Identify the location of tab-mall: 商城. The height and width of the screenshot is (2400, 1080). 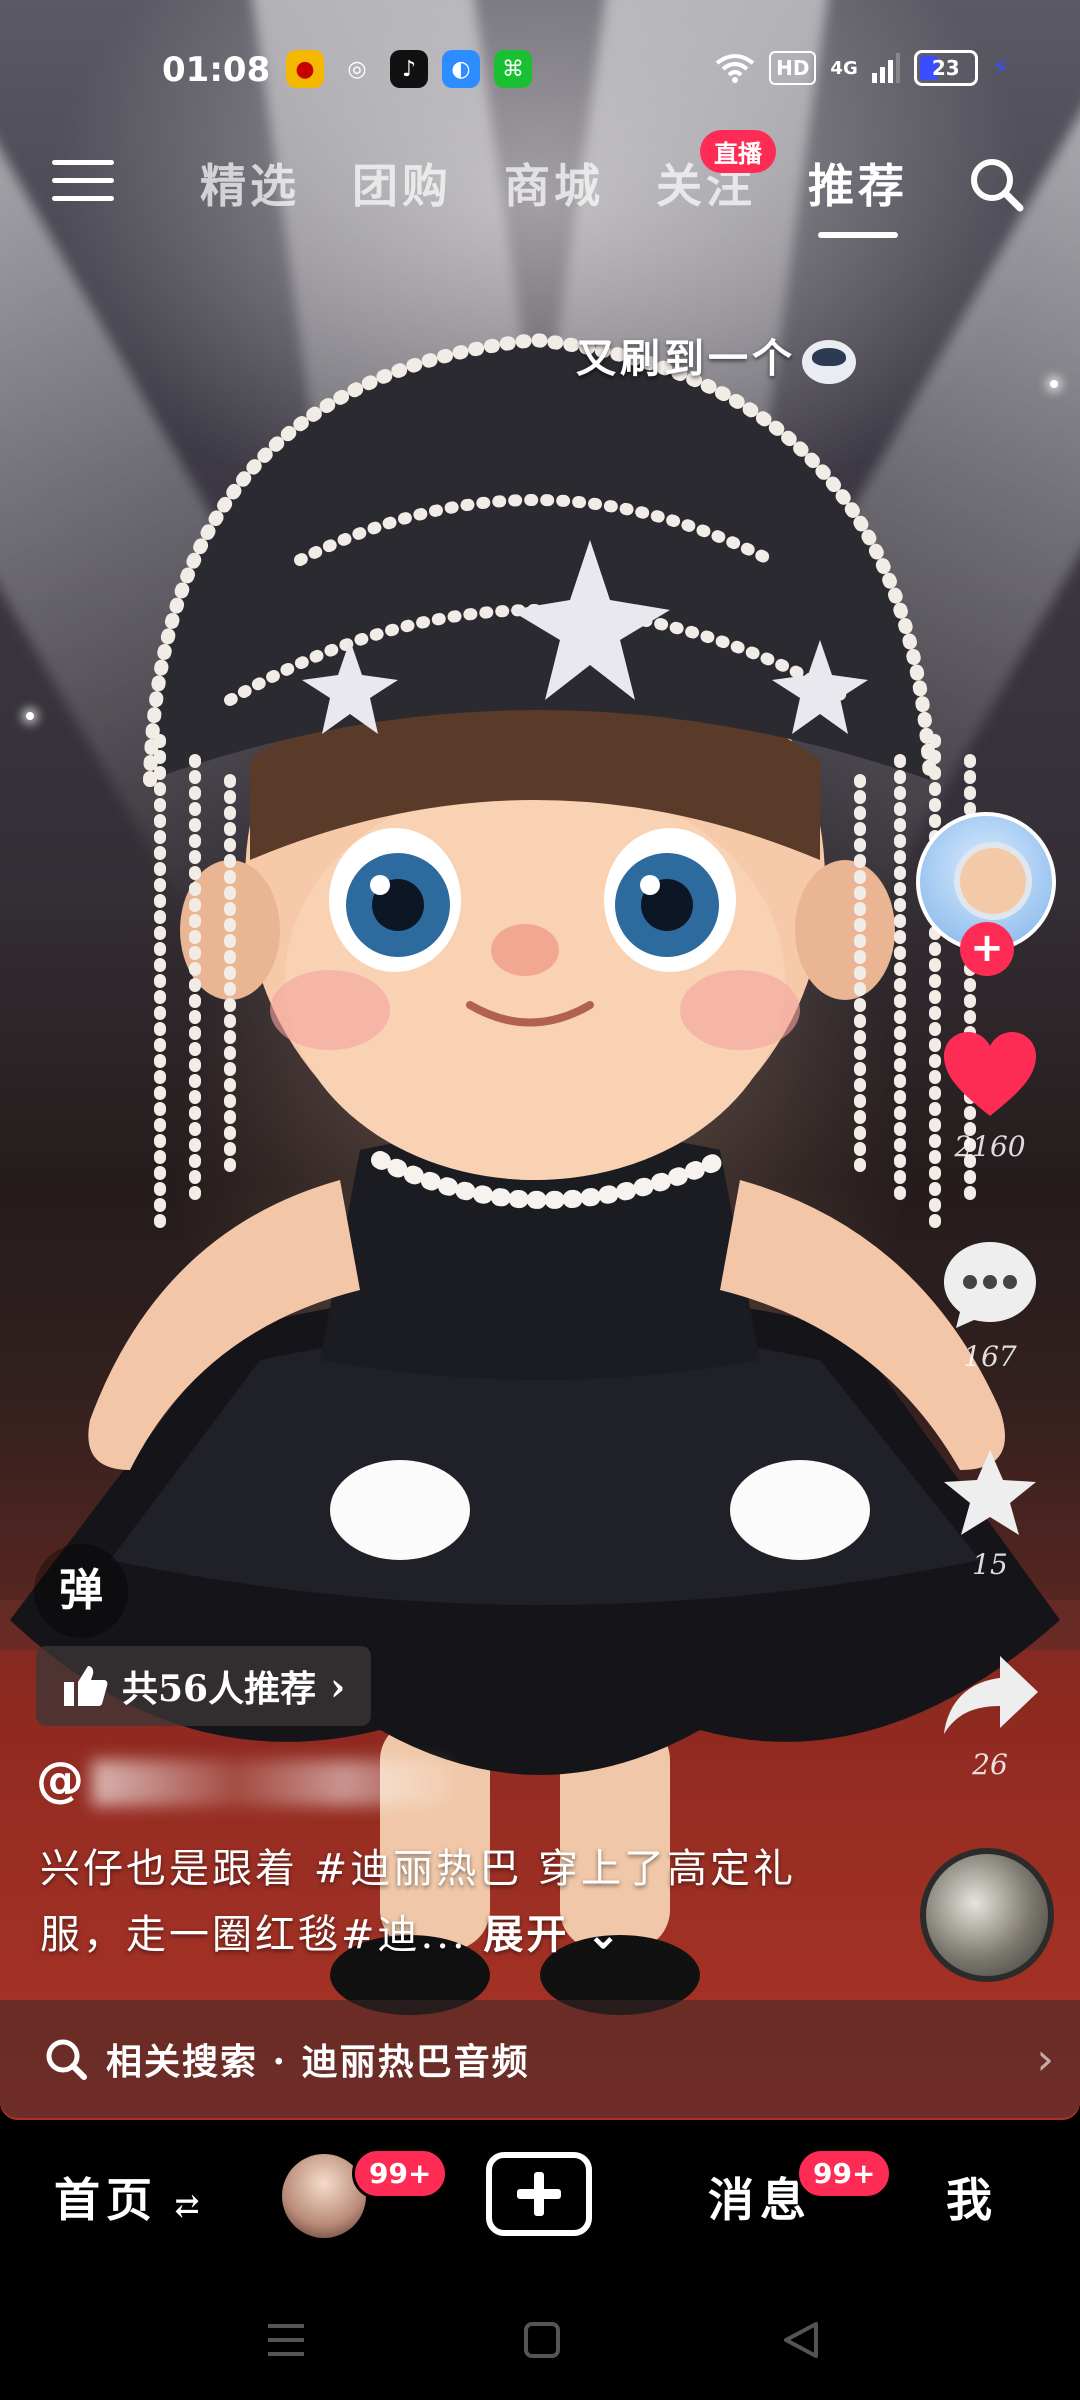
(554, 183).